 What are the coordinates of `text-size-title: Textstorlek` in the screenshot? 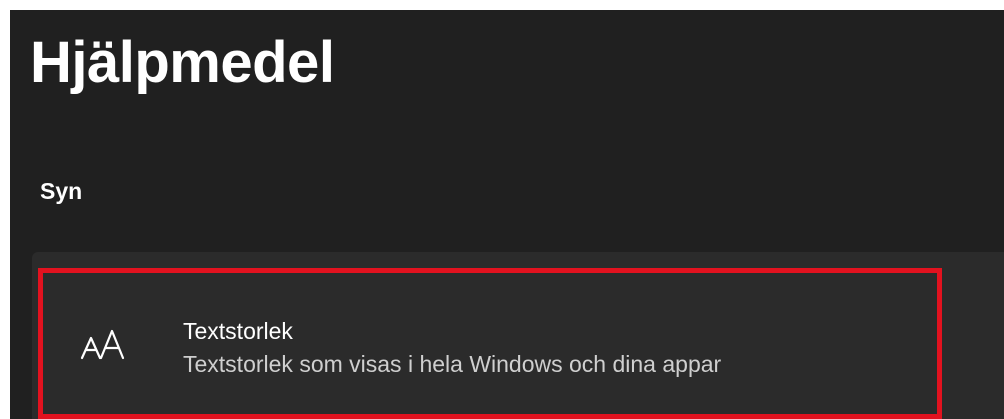 It's located at (238, 331).